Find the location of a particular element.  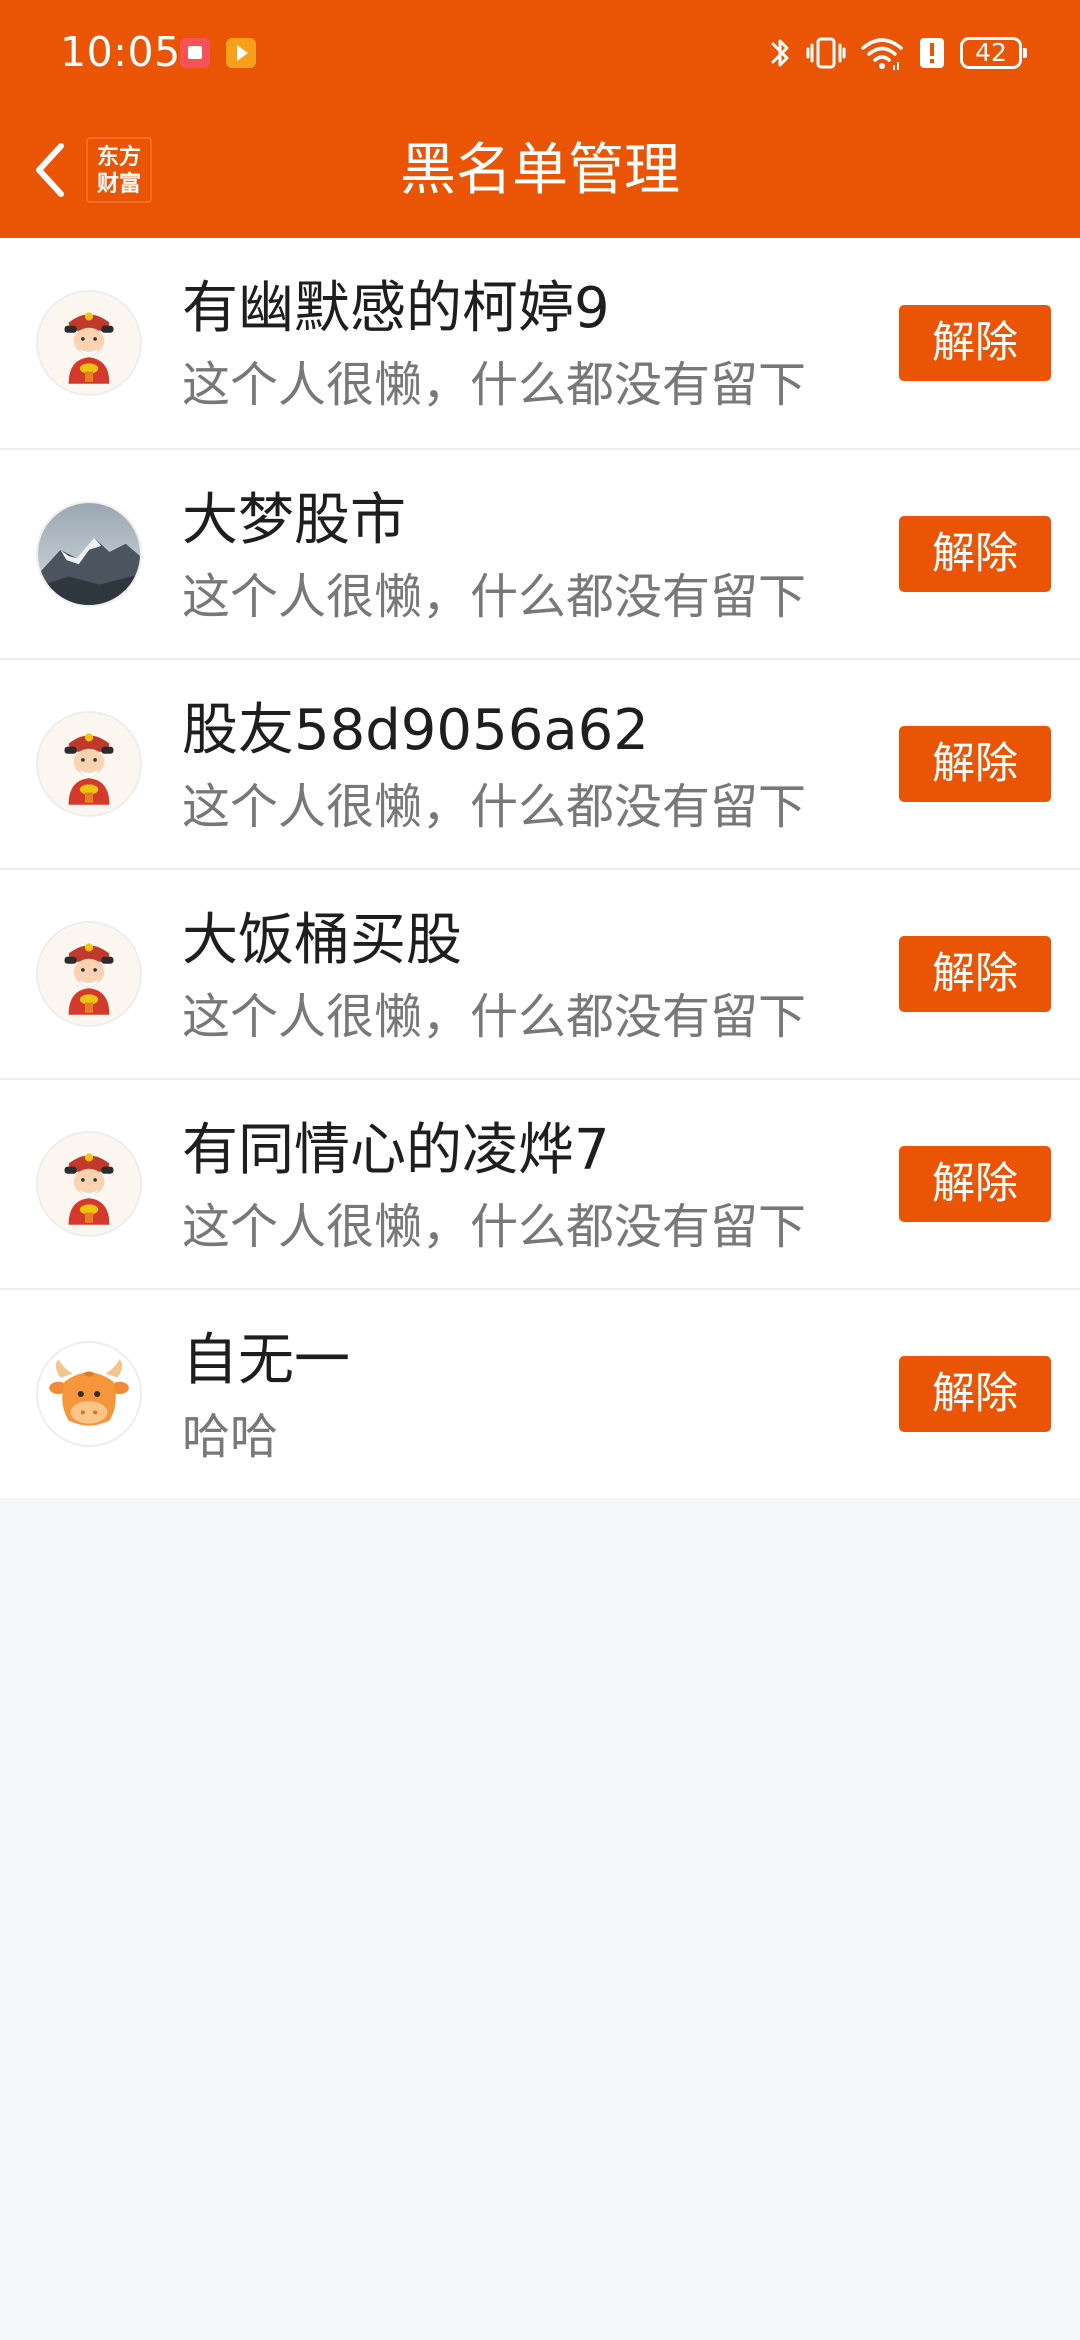

logo-line-1: 东方 is located at coordinates (118, 157).